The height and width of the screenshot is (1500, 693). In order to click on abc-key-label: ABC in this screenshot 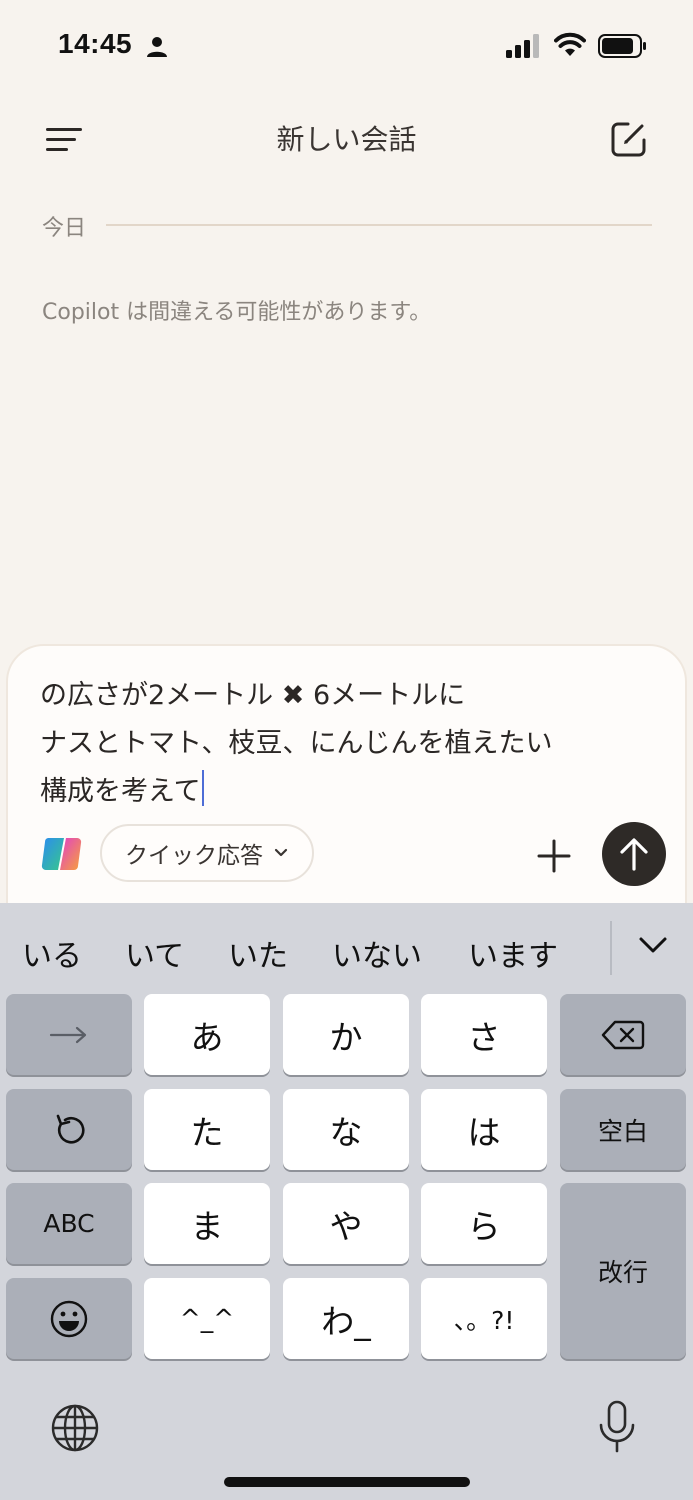, I will do `click(69, 1223)`.